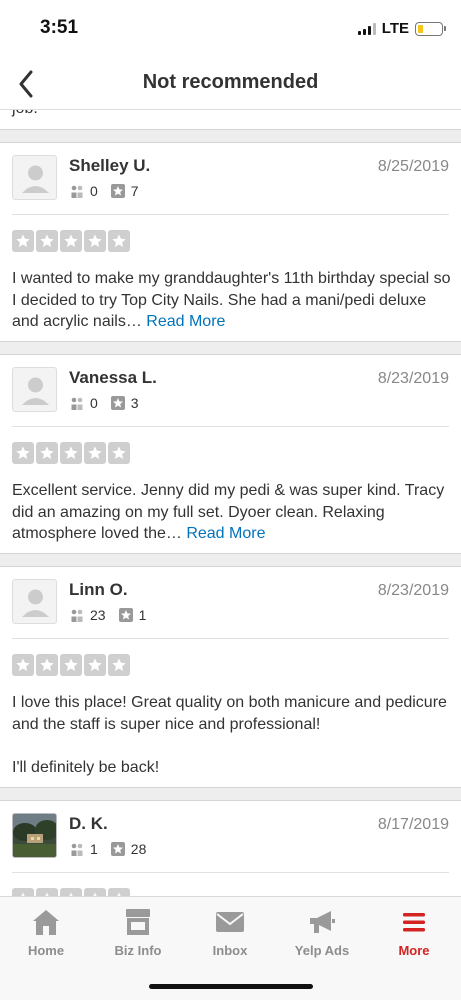 This screenshot has height=1000, width=461. I want to click on review-paragraph: I'll definitely be back!, so click(86, 767).